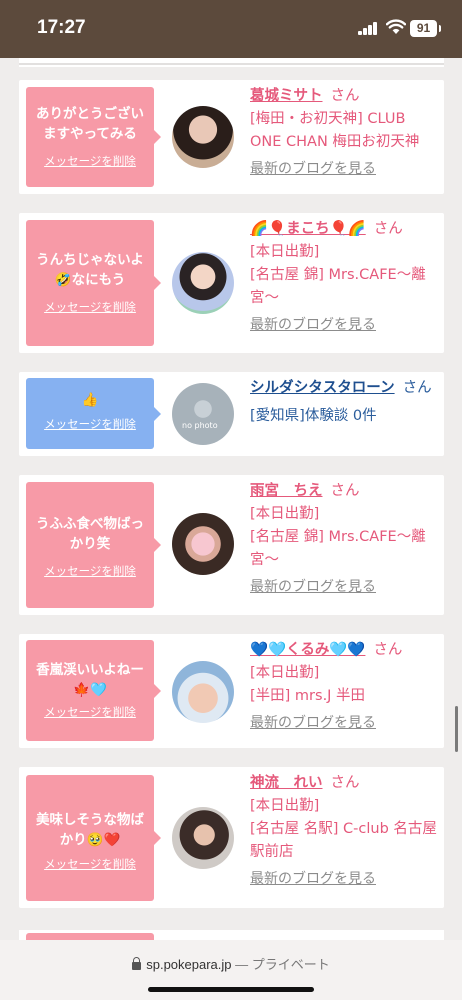  I want to click on scrollbar, so click(456, 729).